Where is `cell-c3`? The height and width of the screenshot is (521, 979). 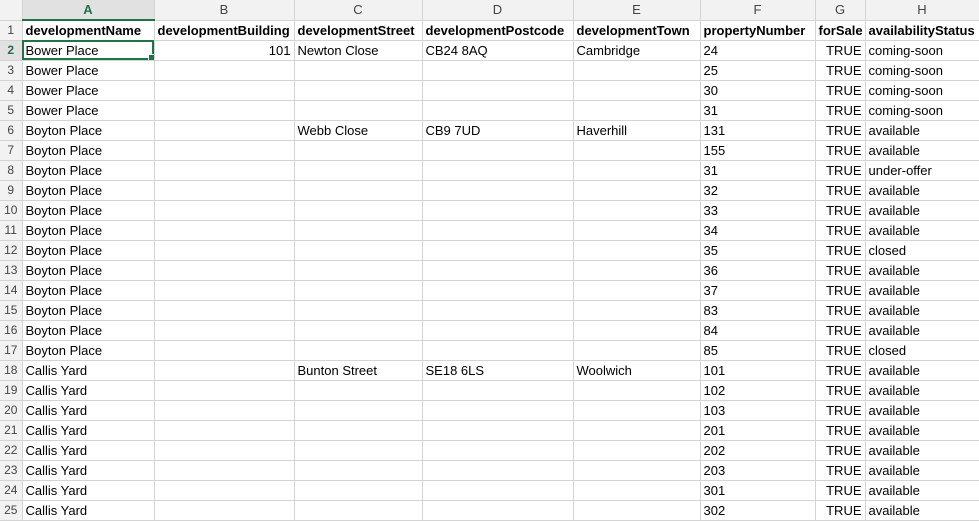
cell-c3 is located at coordinates (358, 70).